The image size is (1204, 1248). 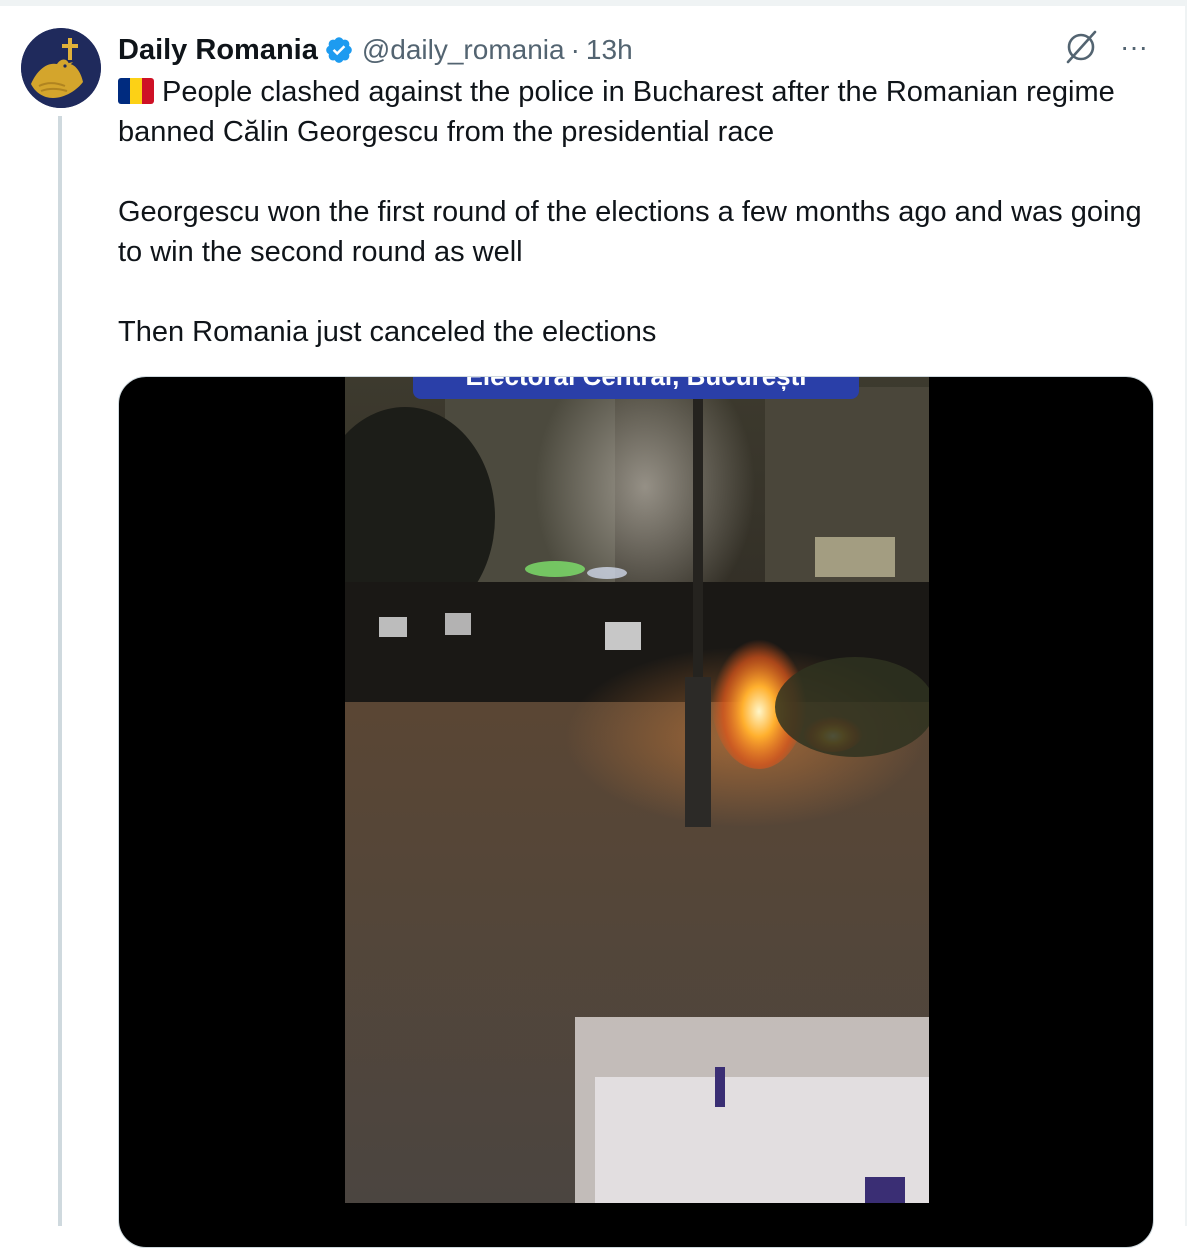 What do you see at coordinates (609, 50) in the screenshot?
I see `timestamp: 13h` at bounding box center [609, 50].